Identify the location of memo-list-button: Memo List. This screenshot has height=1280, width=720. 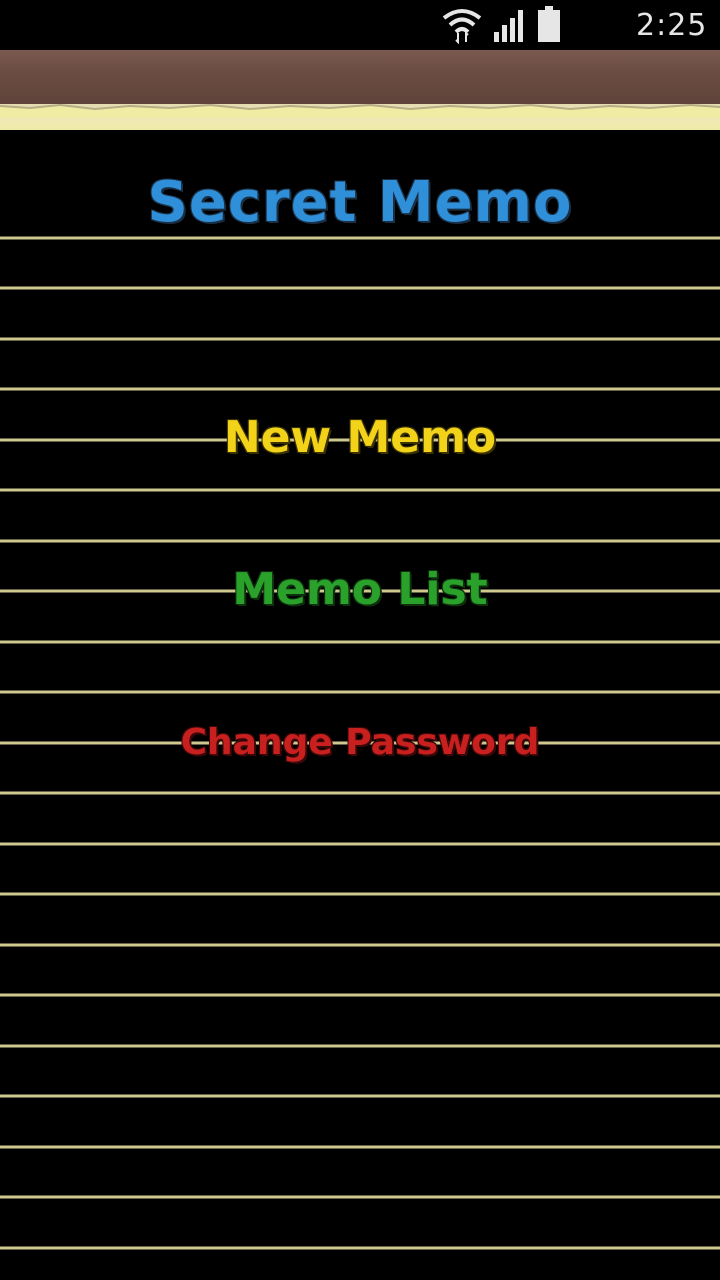
(360, 589).